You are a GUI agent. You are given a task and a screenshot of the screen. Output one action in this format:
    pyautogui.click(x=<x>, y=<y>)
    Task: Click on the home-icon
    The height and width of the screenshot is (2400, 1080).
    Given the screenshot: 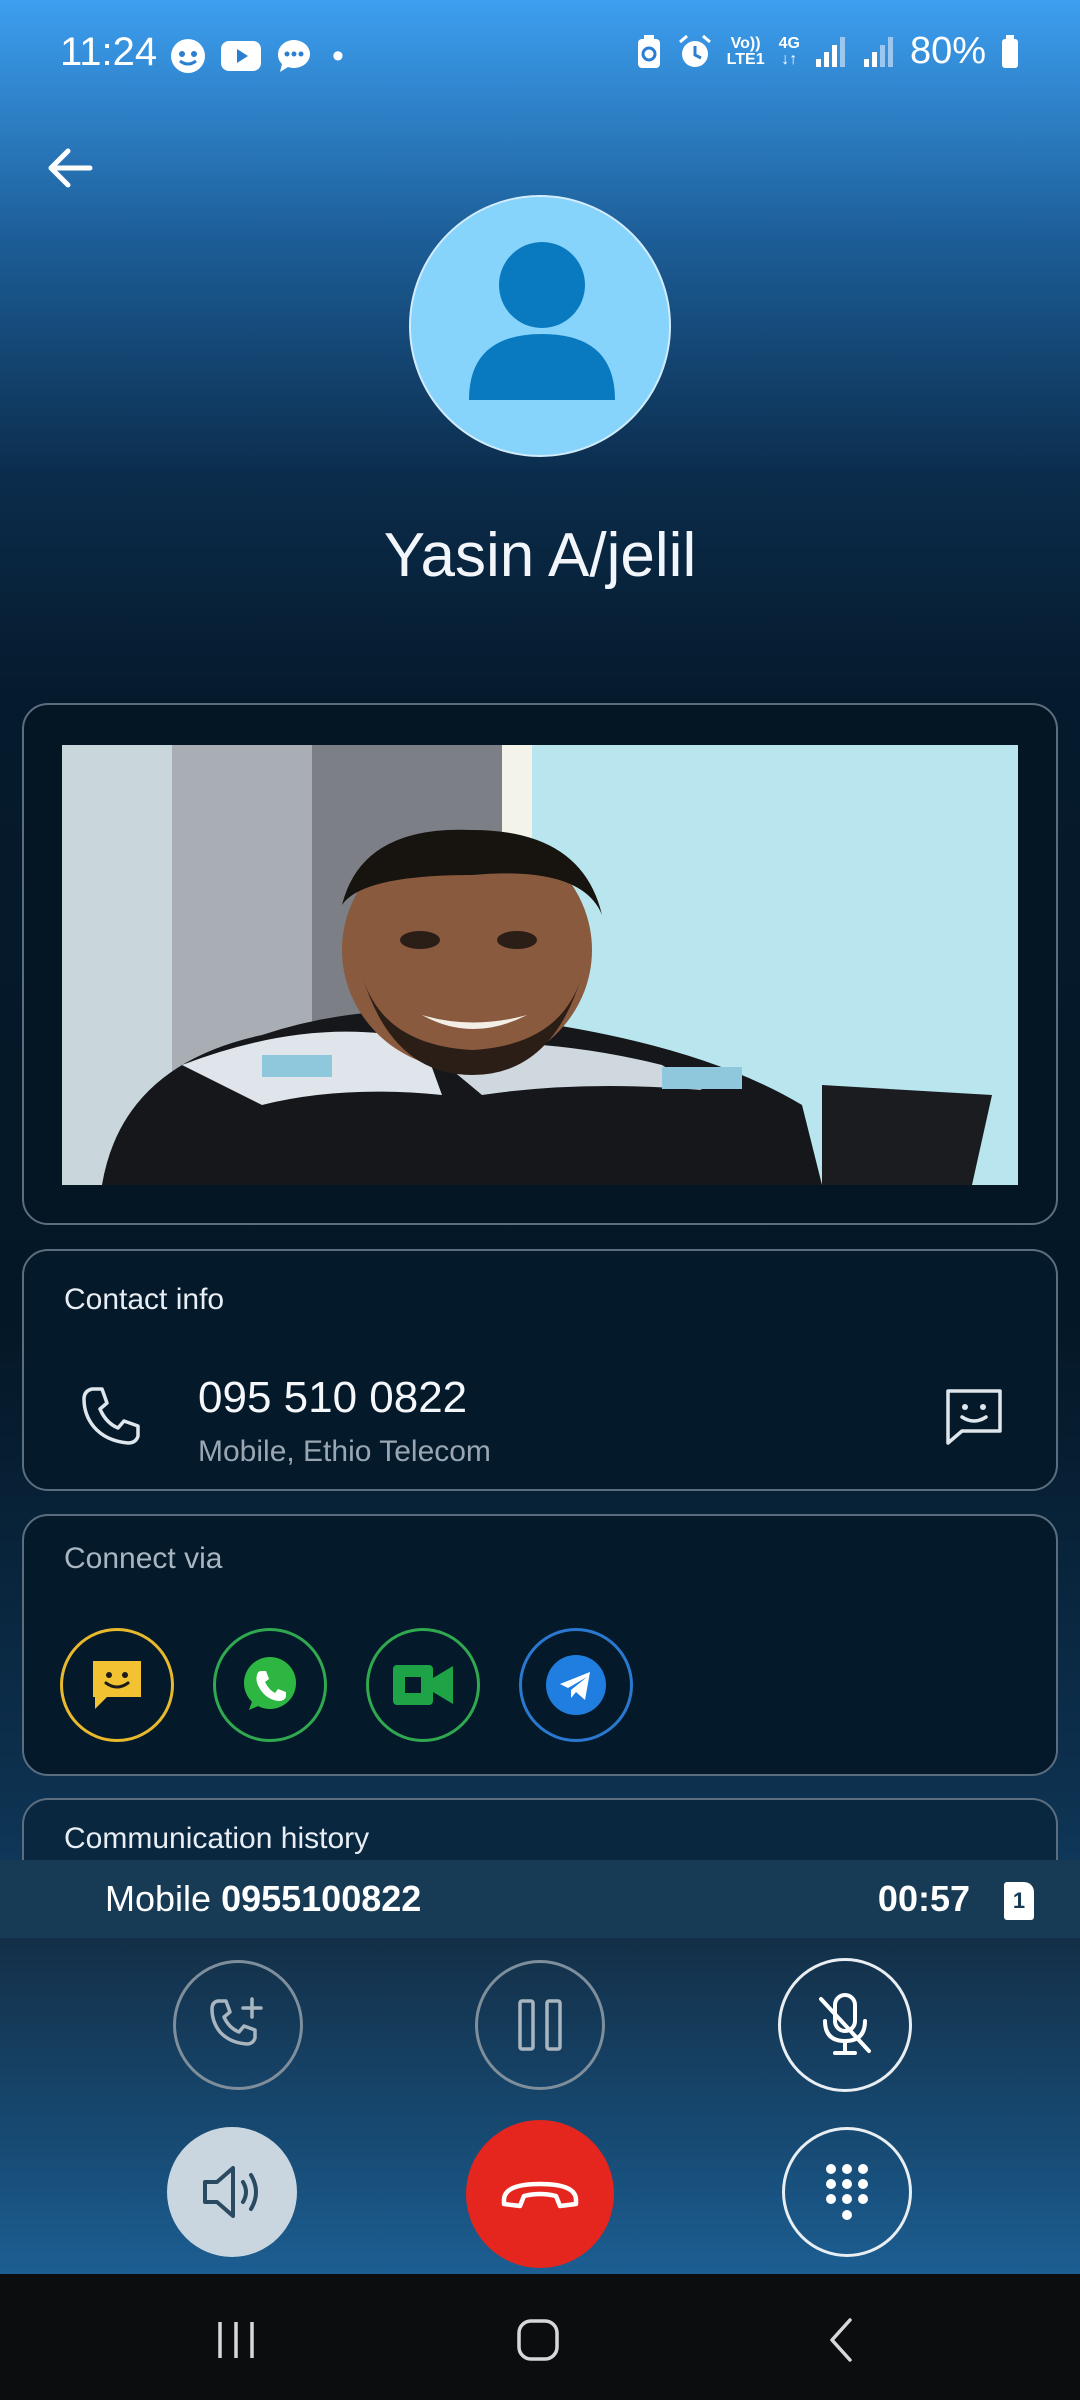 What is the action you would take?
    pyautogui.click(x=538, y=2340)
    